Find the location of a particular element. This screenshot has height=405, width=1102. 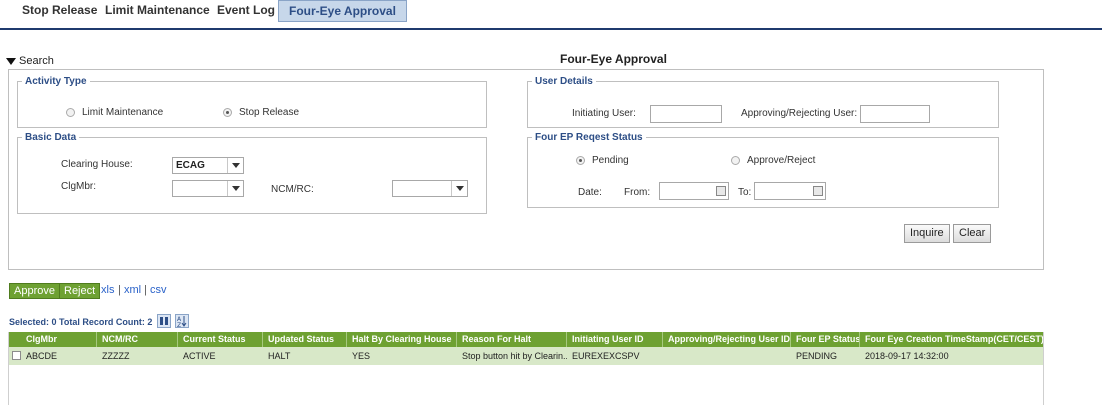

clearing-house-select: ECAG is located at coordinates (208, 165).